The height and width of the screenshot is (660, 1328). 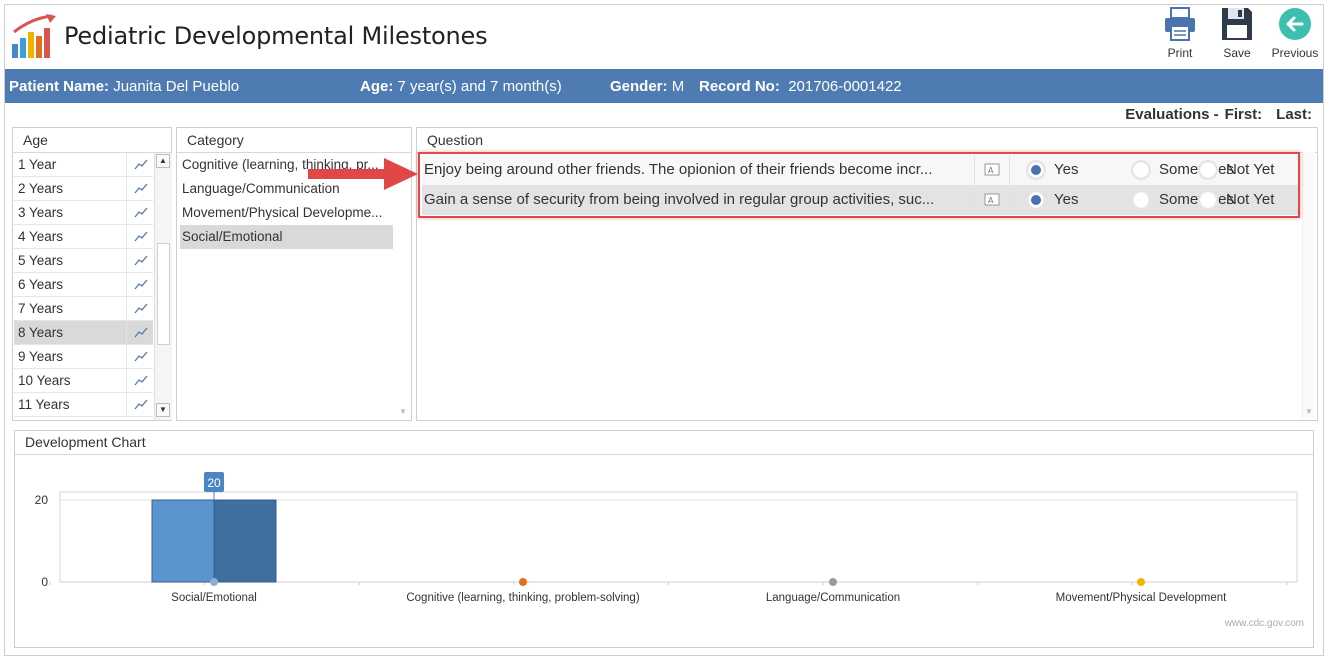 I want to click on age-item-label: 7 Years, so click(x=41, y=308).